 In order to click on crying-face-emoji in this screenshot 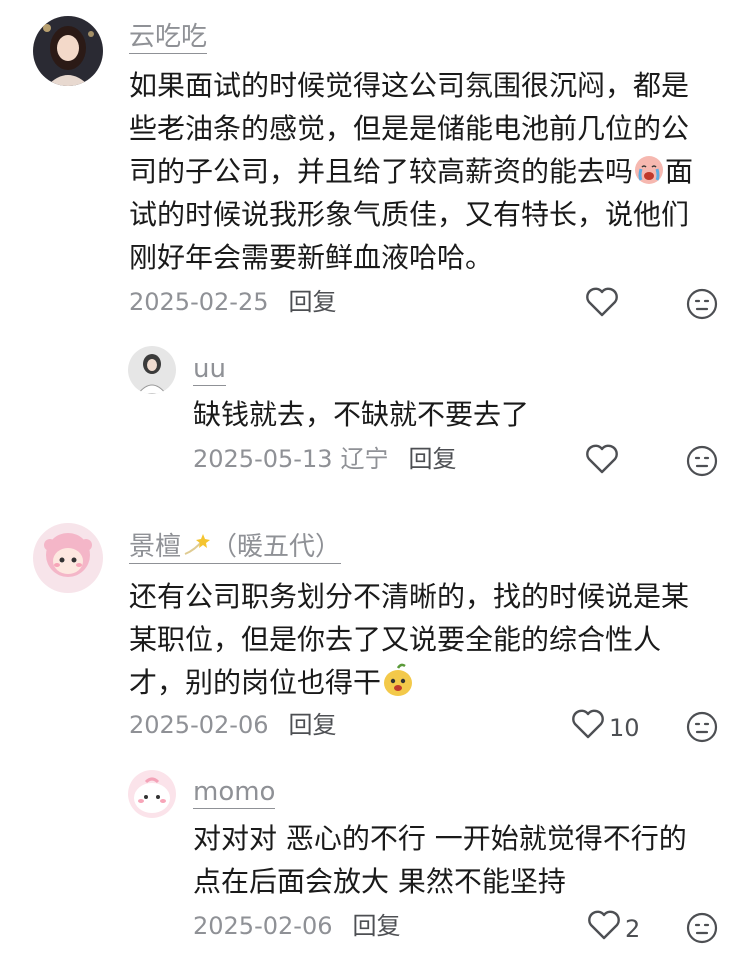, I will do `click(649, 170)`.